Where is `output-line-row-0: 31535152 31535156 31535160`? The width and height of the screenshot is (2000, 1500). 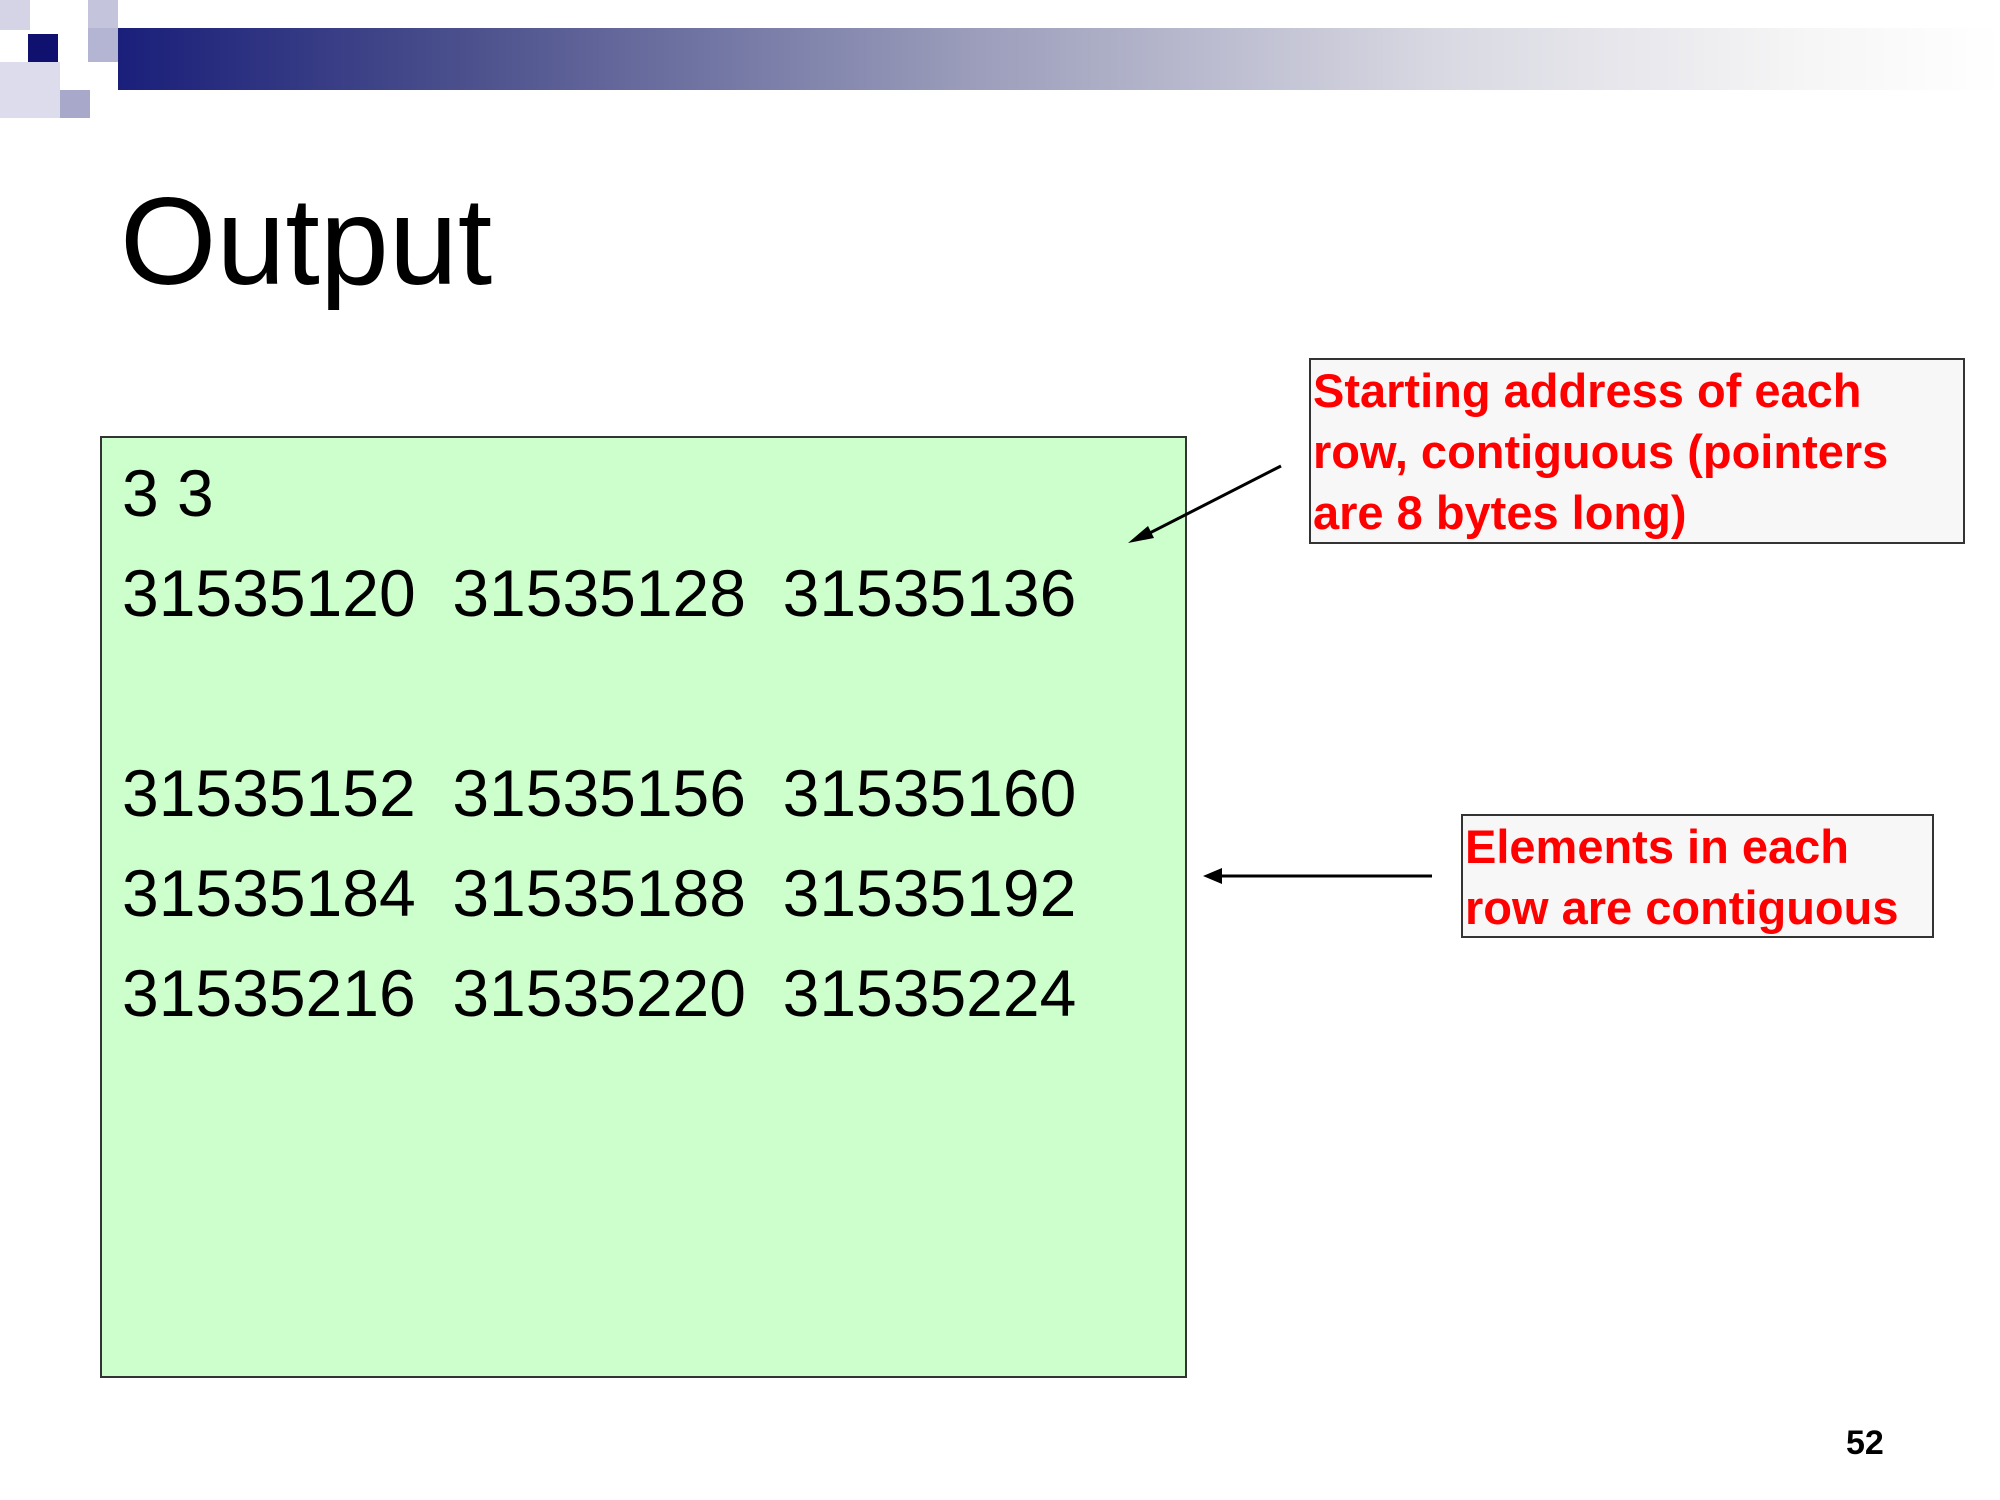
output-line-row-0: 31535152 31535156 31535160 is located at coordinates (599, 793).